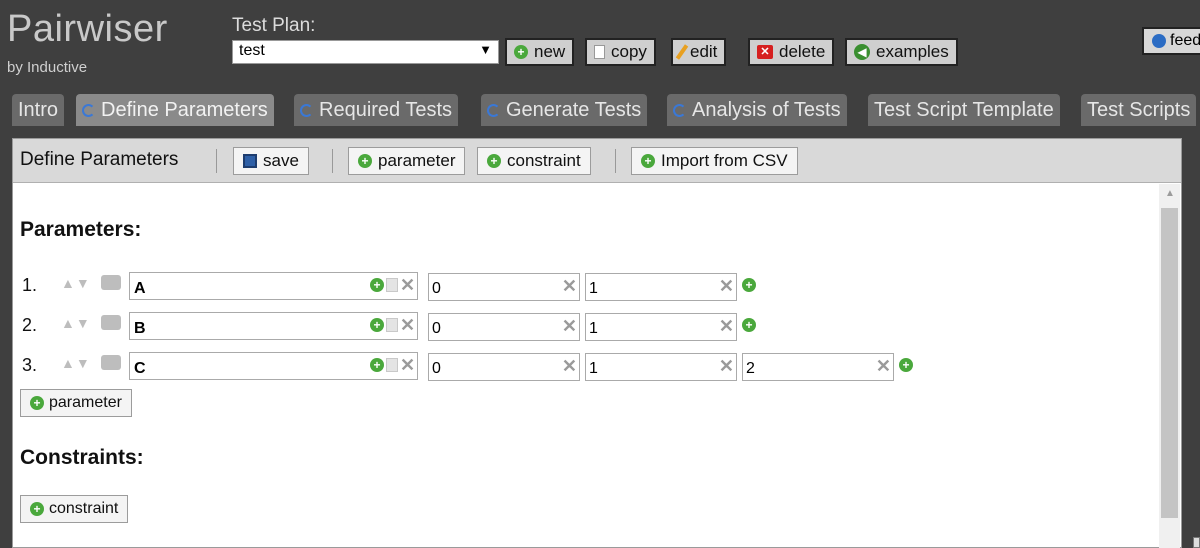  I want to click on edit-plan-button: edit, so click(699, 52).